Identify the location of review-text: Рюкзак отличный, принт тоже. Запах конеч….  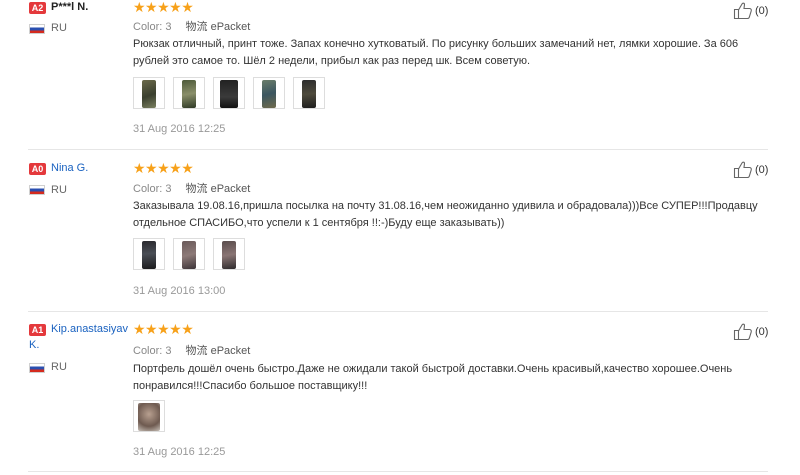
(436, 52).